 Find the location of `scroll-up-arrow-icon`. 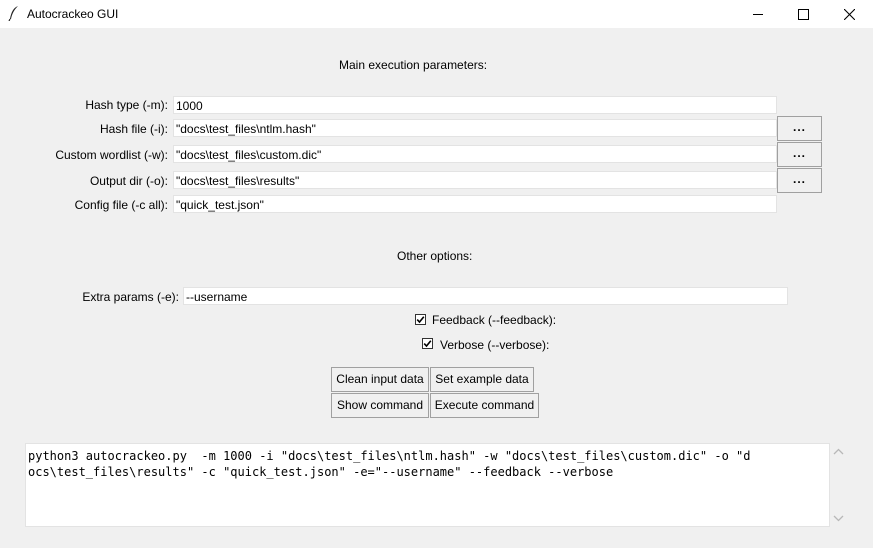

scroll-up-arrow-icon is located at coordinates (838, 452).